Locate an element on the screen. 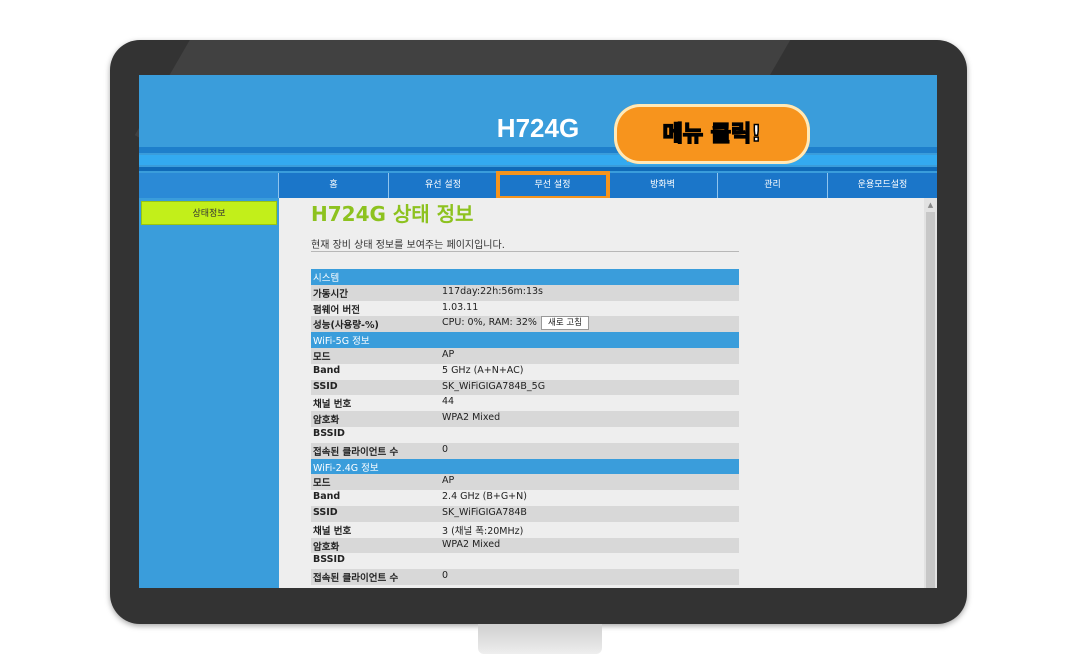 This screenshot has height=654, width=1080. page-description: 현재 장비 상태 정보를 보여주는 페이지입니다. is located at coordinates (408, 245).